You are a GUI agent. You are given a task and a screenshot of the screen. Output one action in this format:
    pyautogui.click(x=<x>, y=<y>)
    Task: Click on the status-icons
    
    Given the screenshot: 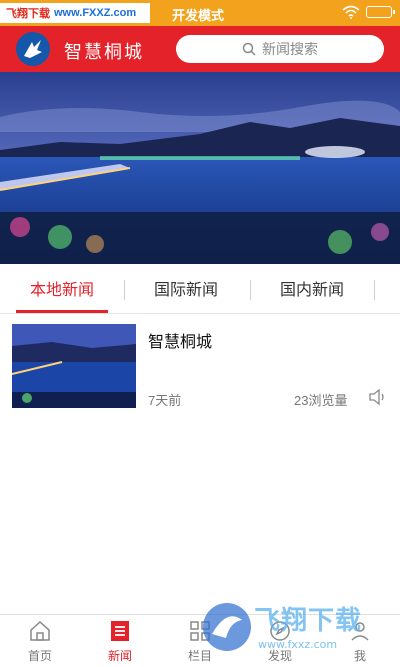 What is the action you would take?
    pyautogui.click(x=368, y=12)
    